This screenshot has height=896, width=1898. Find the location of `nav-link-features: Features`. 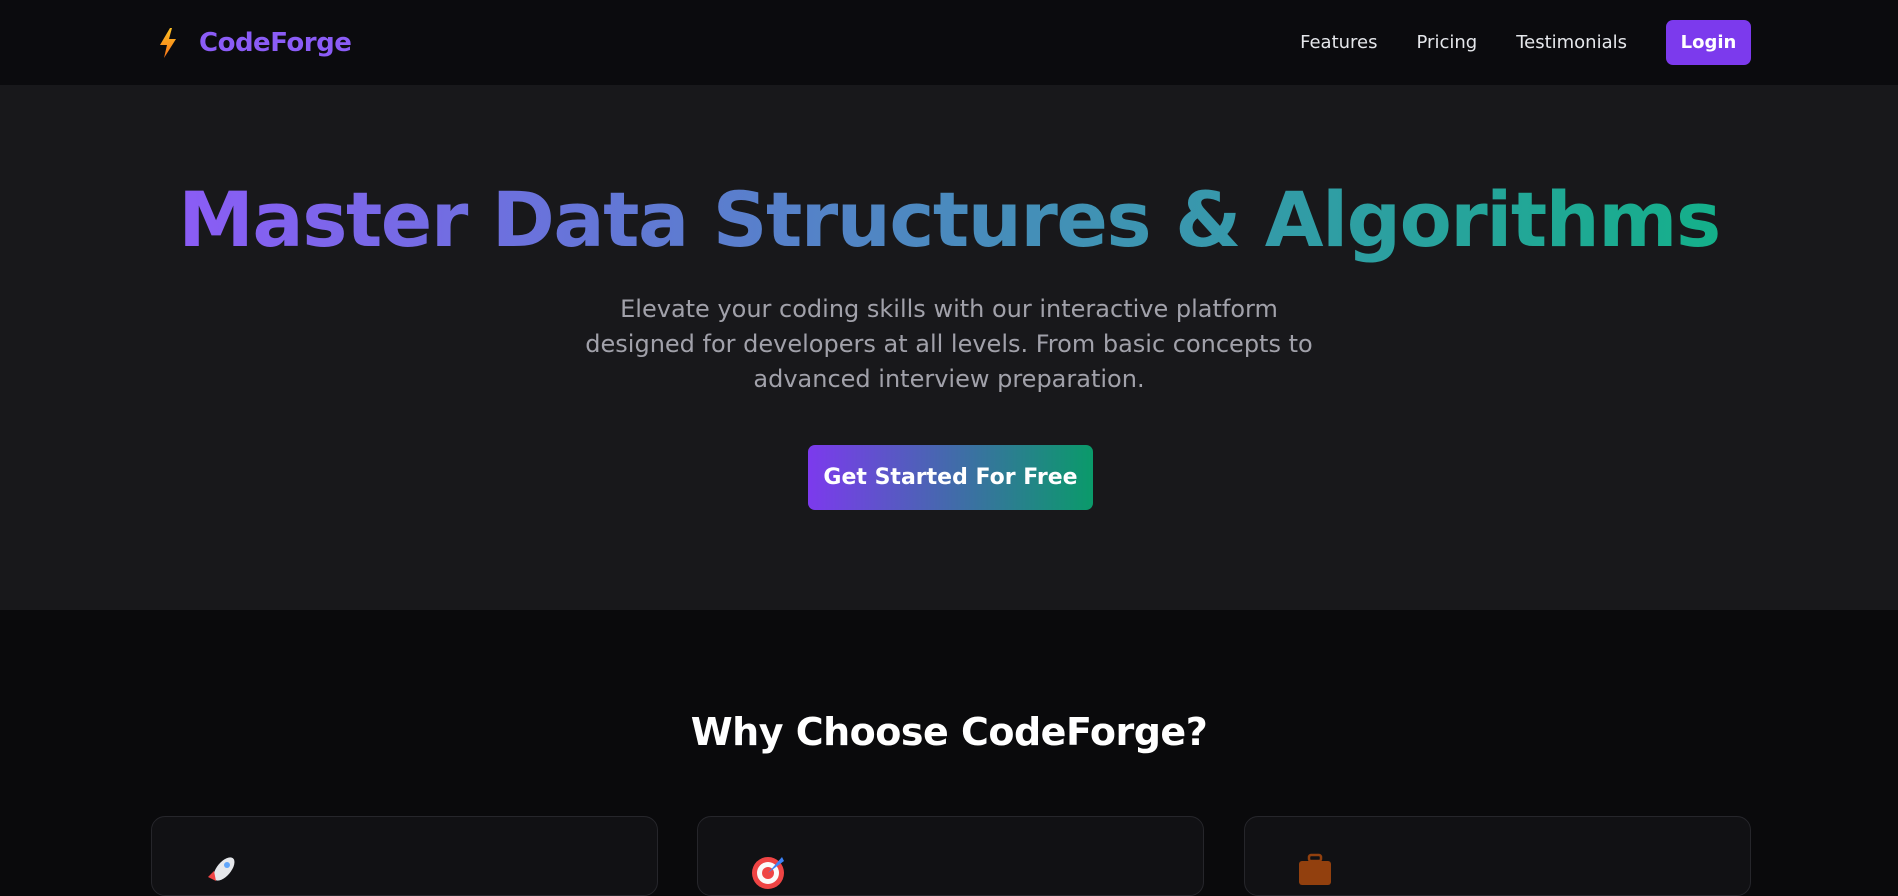

nav-link-features: Features is located at coordinates (1338, 42).